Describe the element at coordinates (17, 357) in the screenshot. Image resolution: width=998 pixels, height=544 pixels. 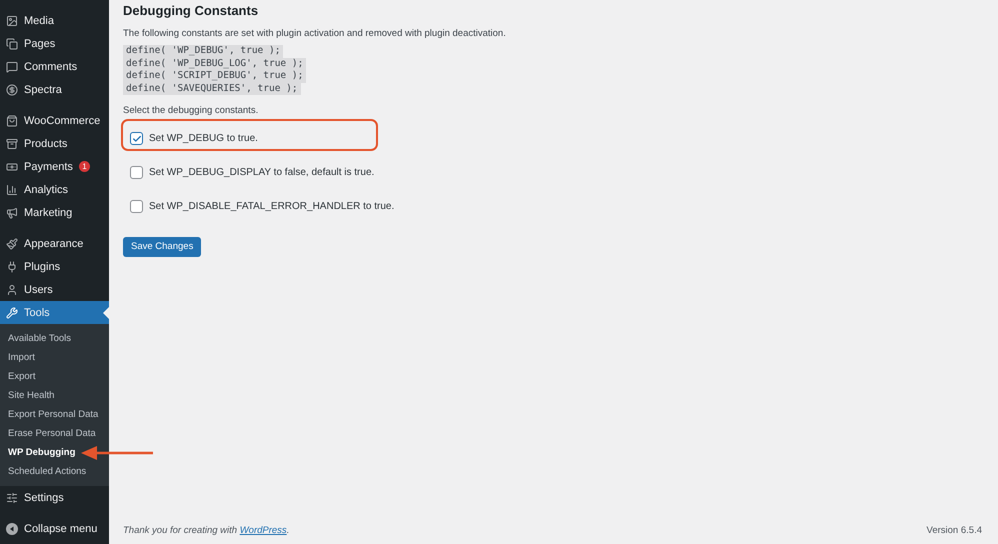
I see `submenu-item: Import` at that location.